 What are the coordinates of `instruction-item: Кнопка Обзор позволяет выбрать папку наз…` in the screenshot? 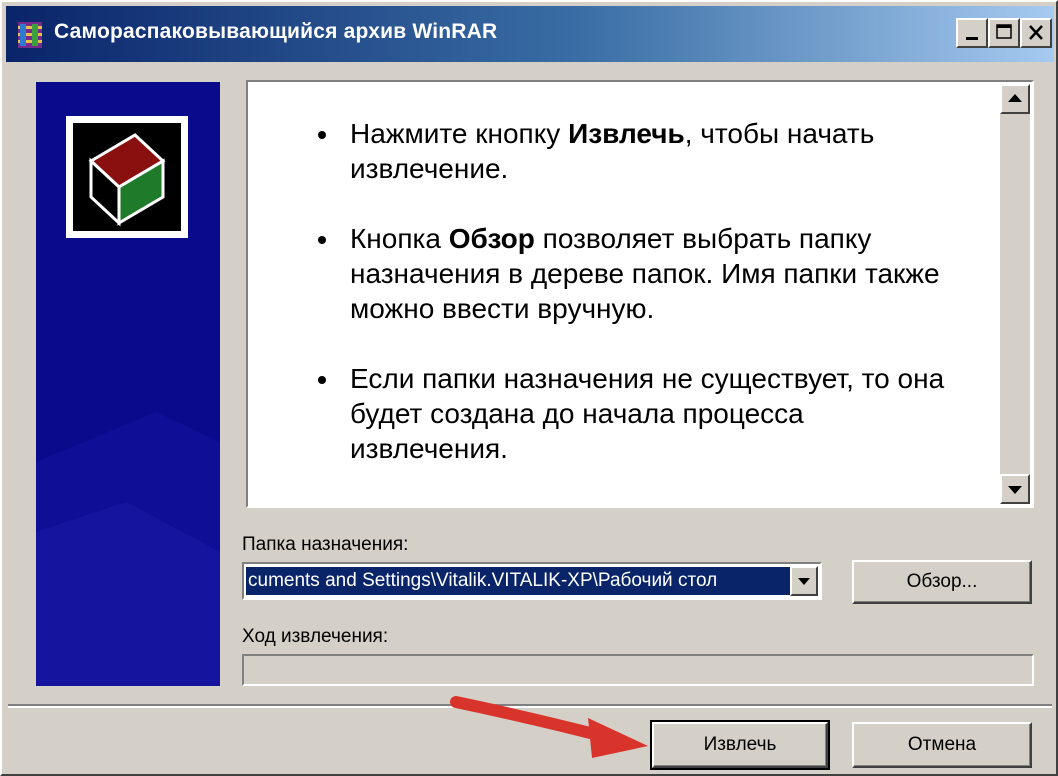 It's located at (632, 273).